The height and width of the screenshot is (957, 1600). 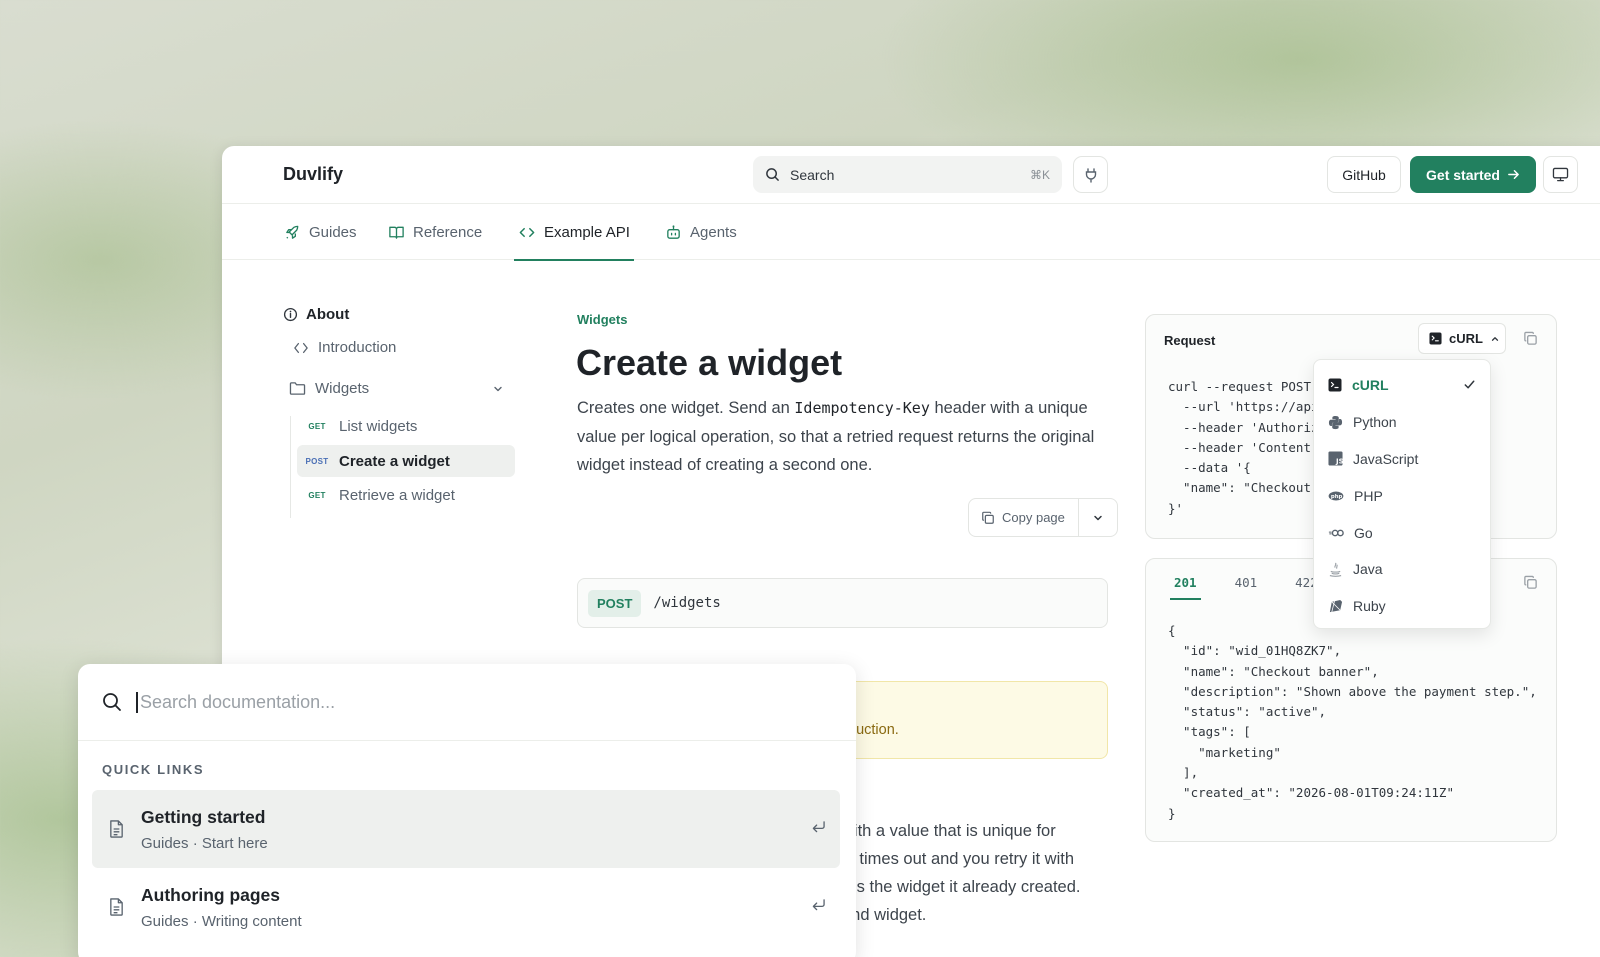 I want to click on response-tab-401: 401, so click(x=1246, y=586).